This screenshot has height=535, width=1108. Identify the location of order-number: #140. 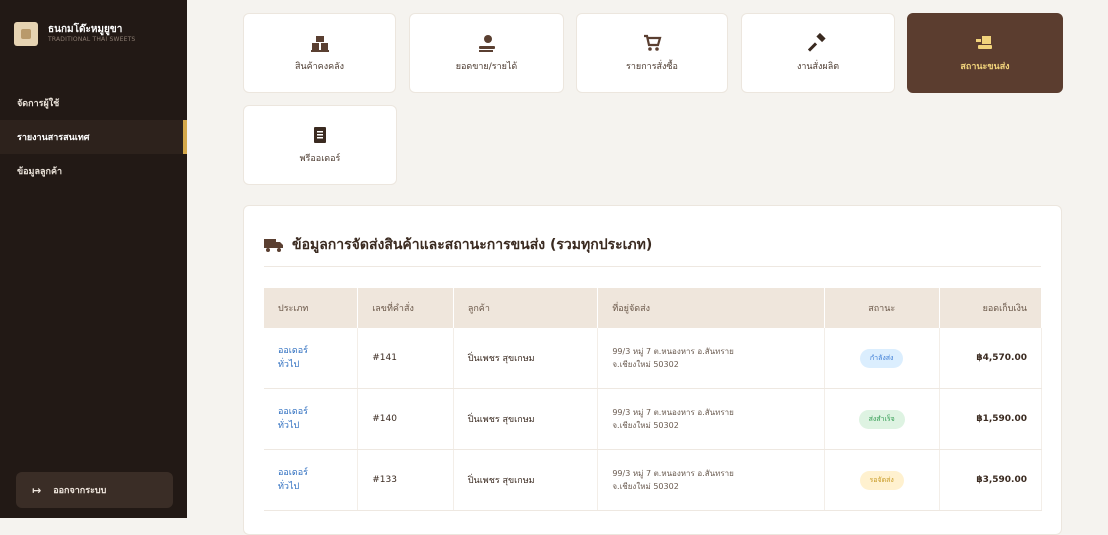
(405, 419).